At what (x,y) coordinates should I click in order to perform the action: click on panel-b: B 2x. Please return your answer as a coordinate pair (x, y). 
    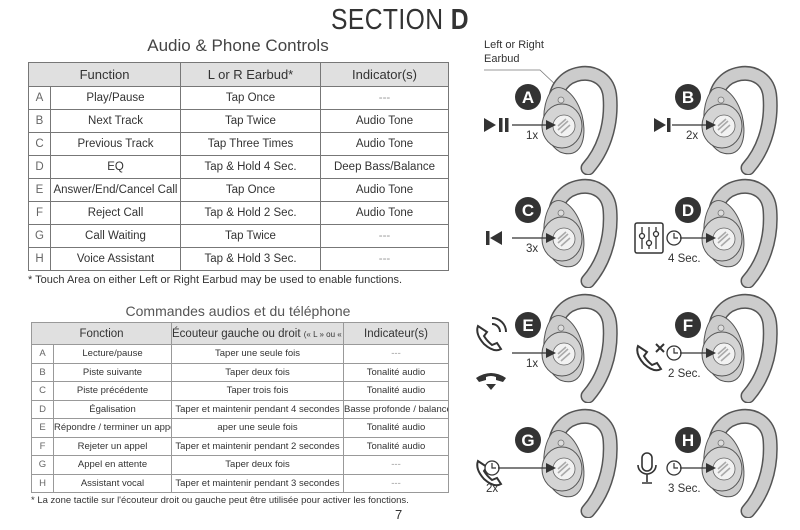
    Looking at the image, I should click on (710, 117).